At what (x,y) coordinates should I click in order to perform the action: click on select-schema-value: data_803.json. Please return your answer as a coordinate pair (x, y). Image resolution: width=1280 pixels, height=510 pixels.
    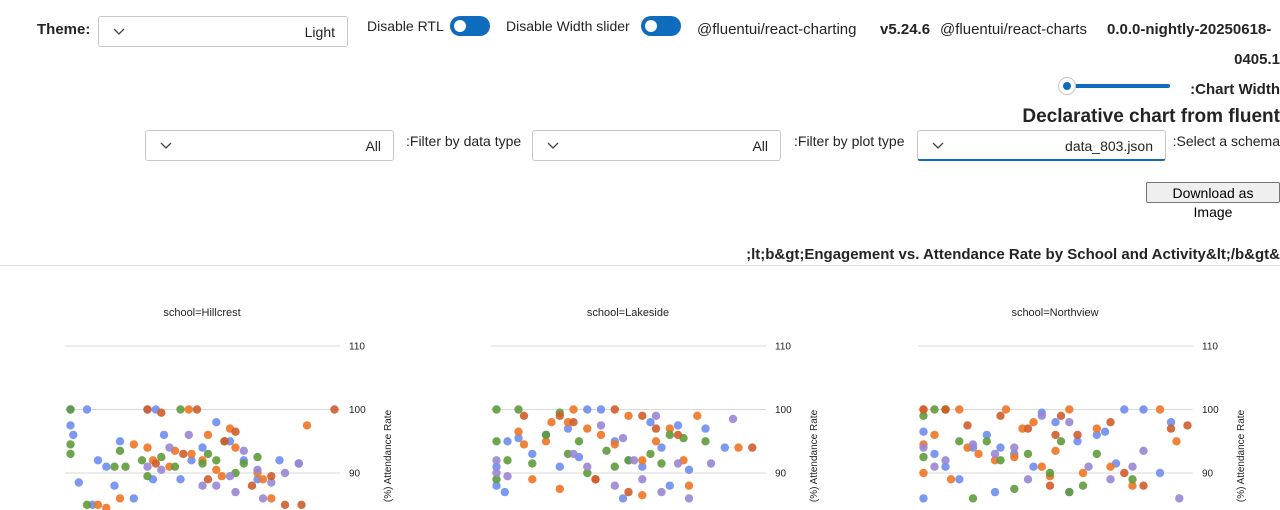
    Looking at the image, I should click on (1109, 146).